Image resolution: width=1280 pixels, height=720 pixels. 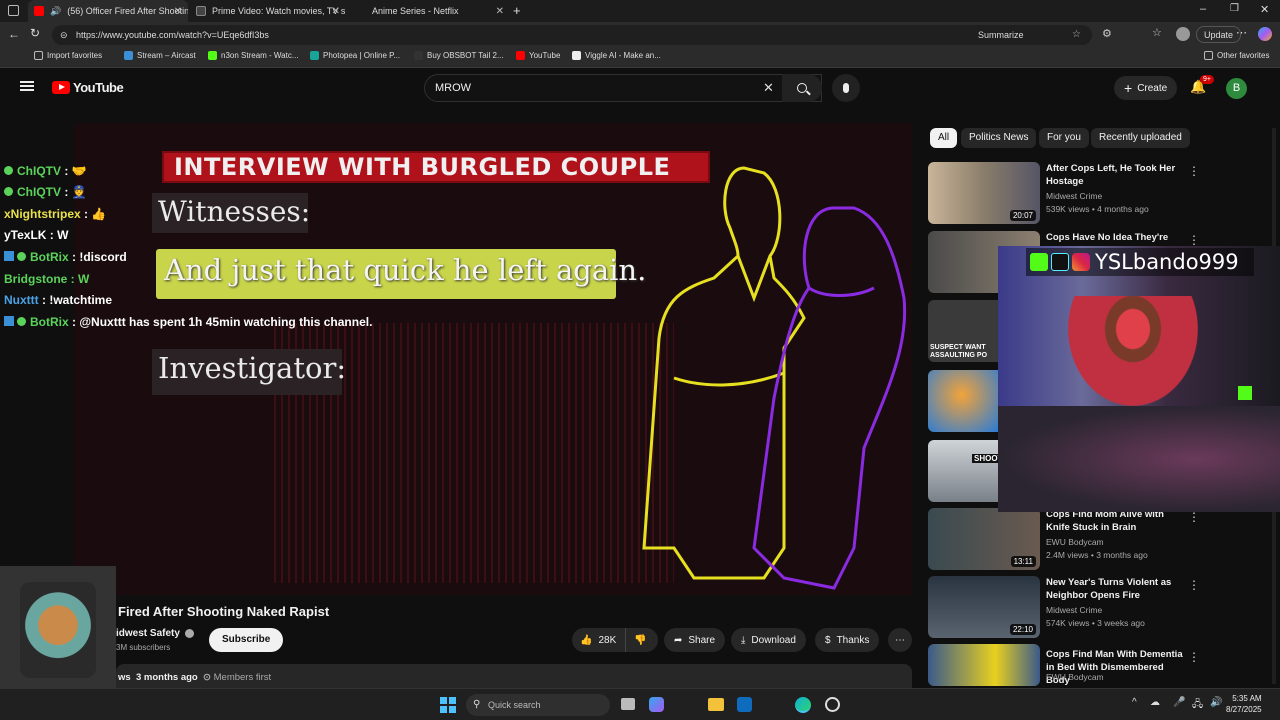 What do you see at coordinates (1134, 702) in the screenshot?
I see `tray-chevron-icon: ^` at bounding box center [1134, 702].